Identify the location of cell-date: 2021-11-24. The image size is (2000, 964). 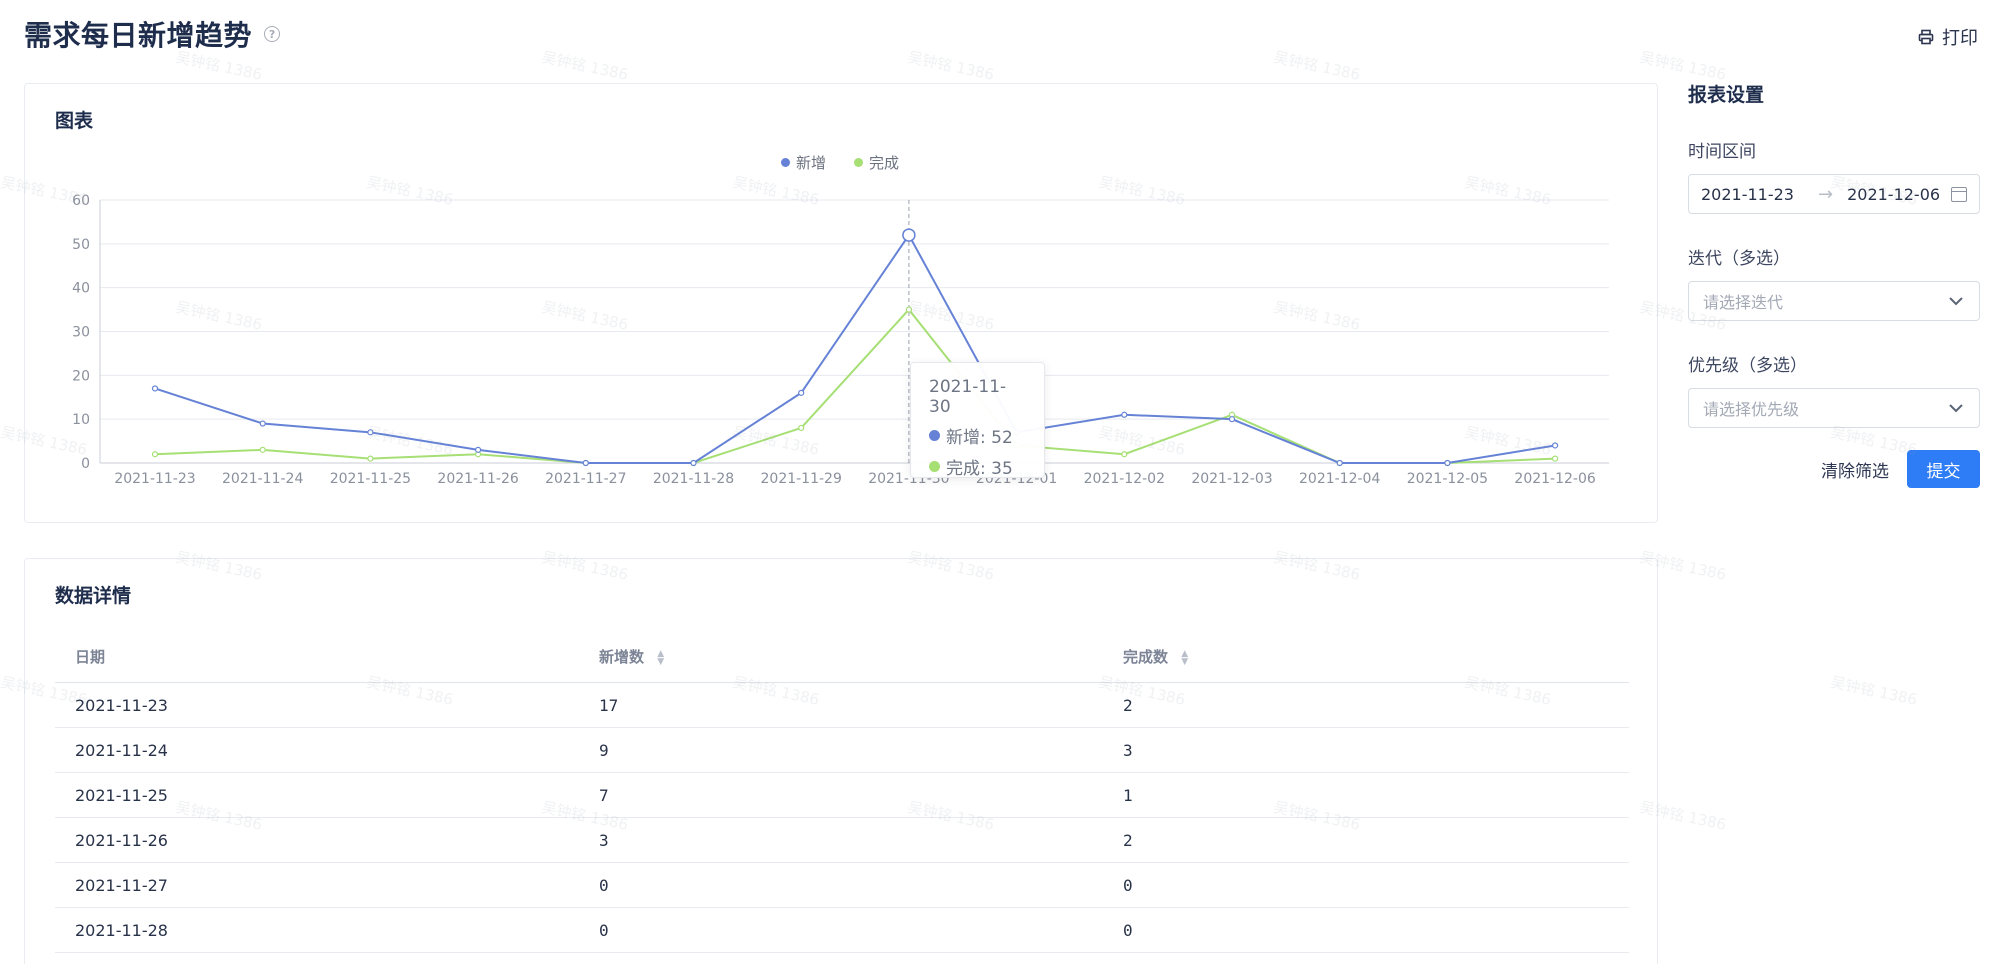
(121, 750).